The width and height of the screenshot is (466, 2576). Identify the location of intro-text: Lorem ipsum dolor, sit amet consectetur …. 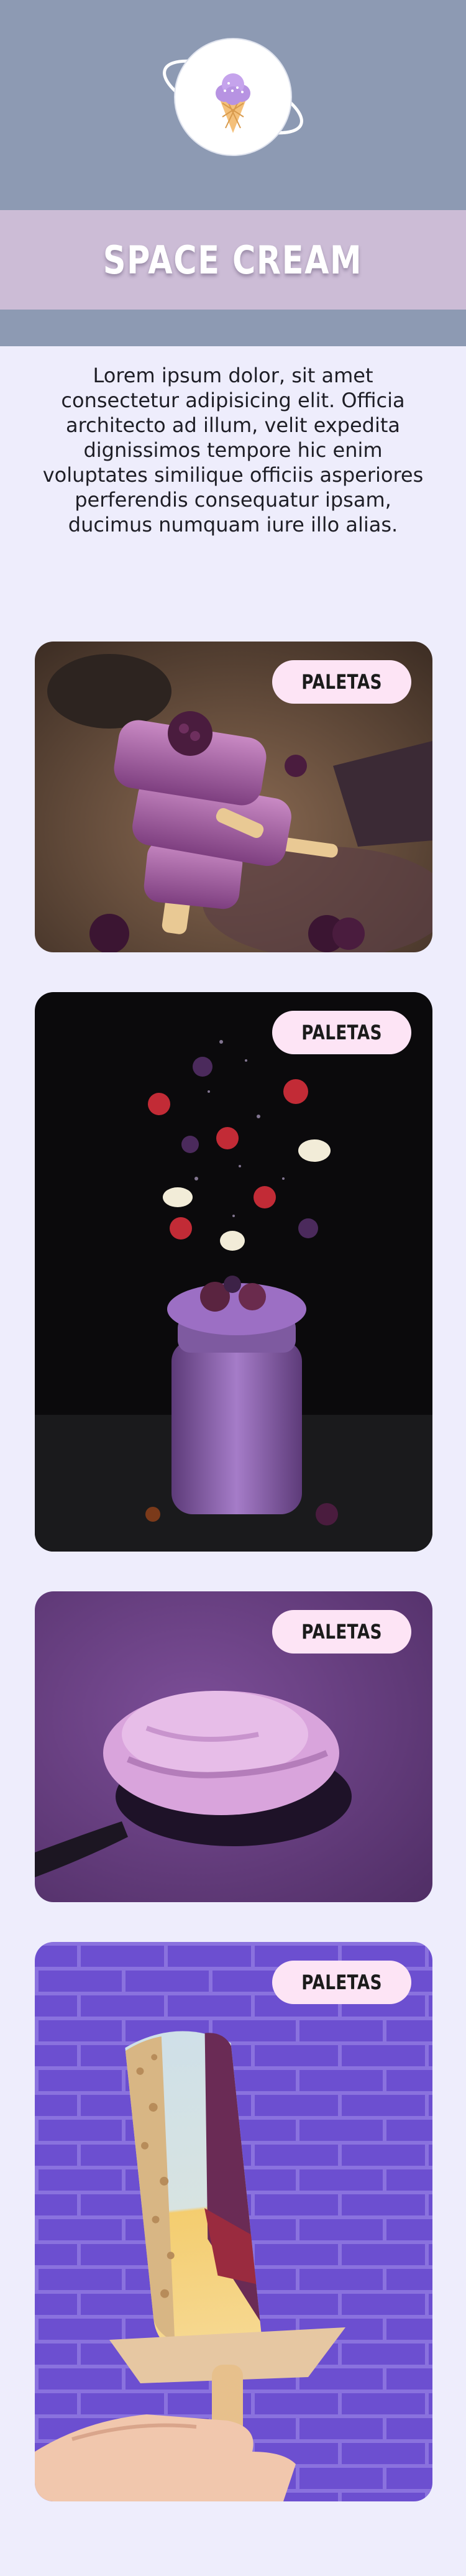
(233, 450).